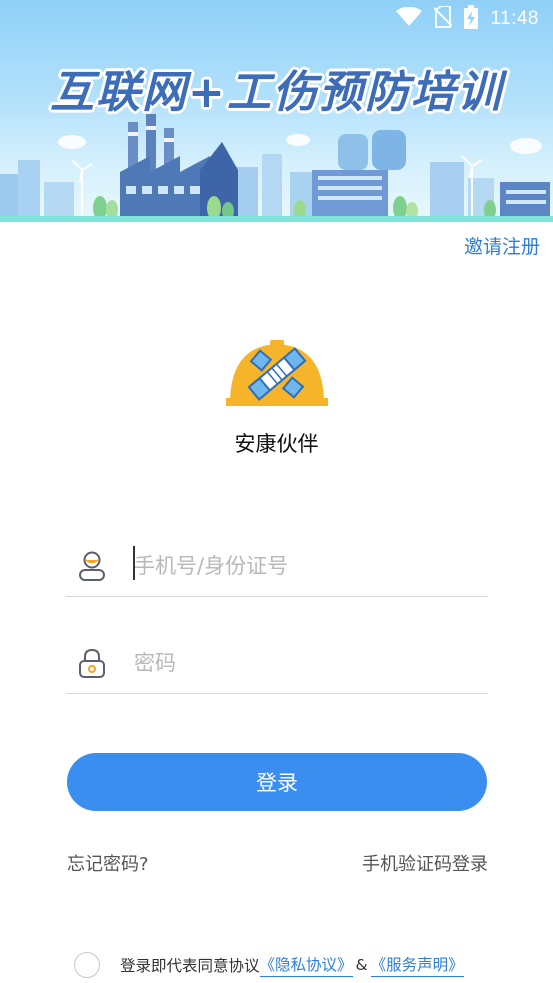 The width and height of the screenshot is (553, 983). What do you see at coordinates (190, 966) in the screenshot?
I see `agreement-text: 登录即代表同意协议` at bounding box center [190, 966].